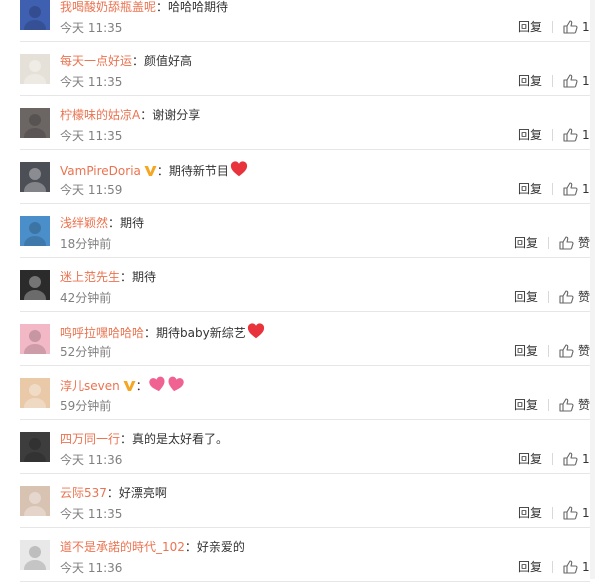  I want to click on username-link: 四万同一行, so click(90, 439).